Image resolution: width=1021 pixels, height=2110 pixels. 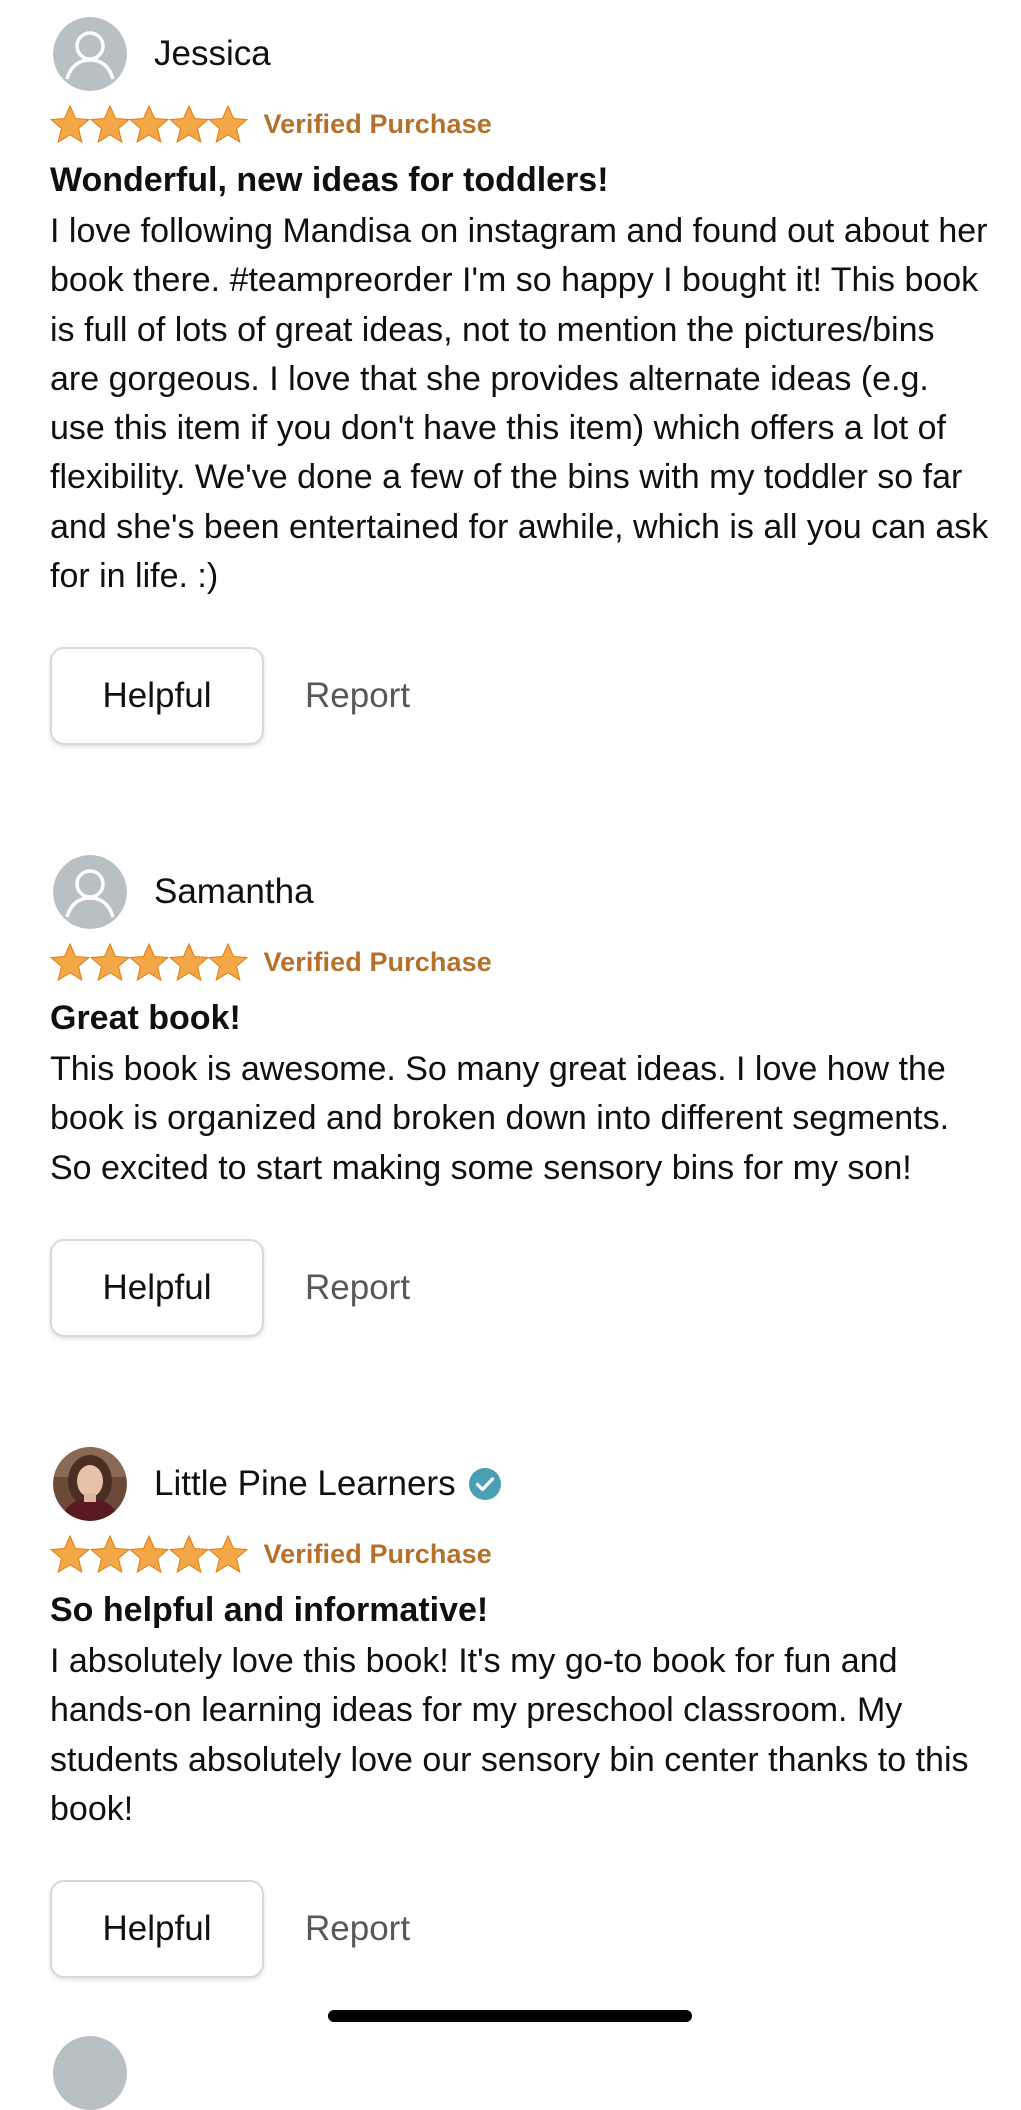 What do you see at coordinates (510, 2016) in the screenshot?
I see `home-indicator` at bounding box center [510, 2016].